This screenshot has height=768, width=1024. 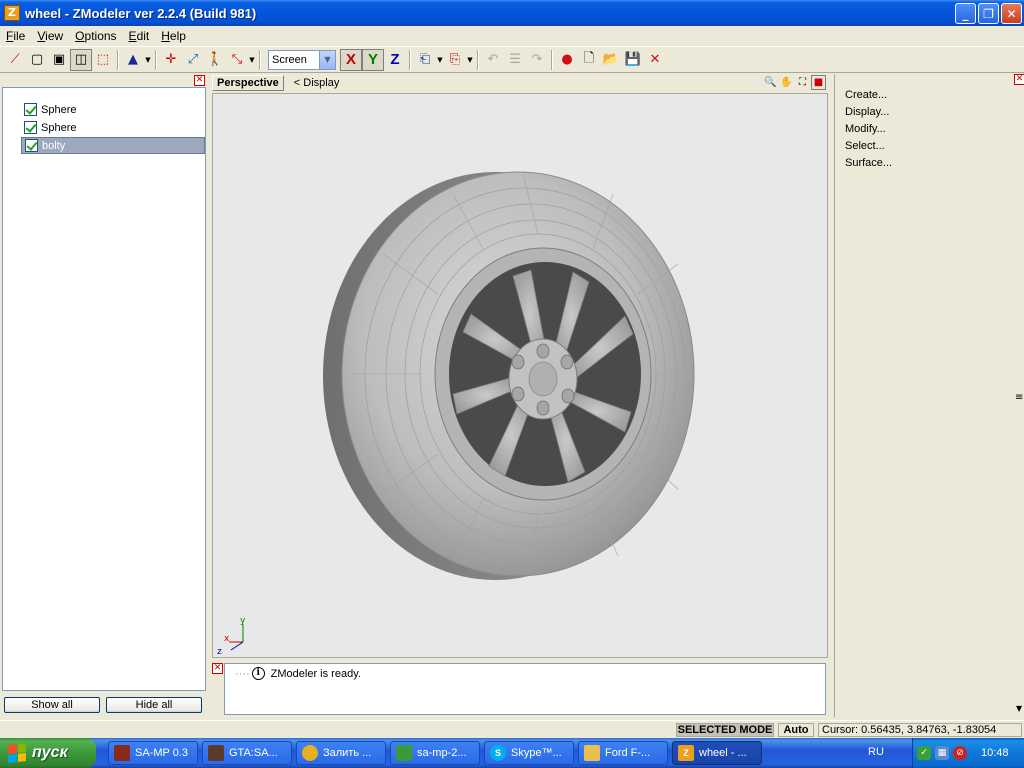 What do you see at coordinates (122, 753) in the screenshot?
I see `samp-icon` at bounding box center [122, 753].